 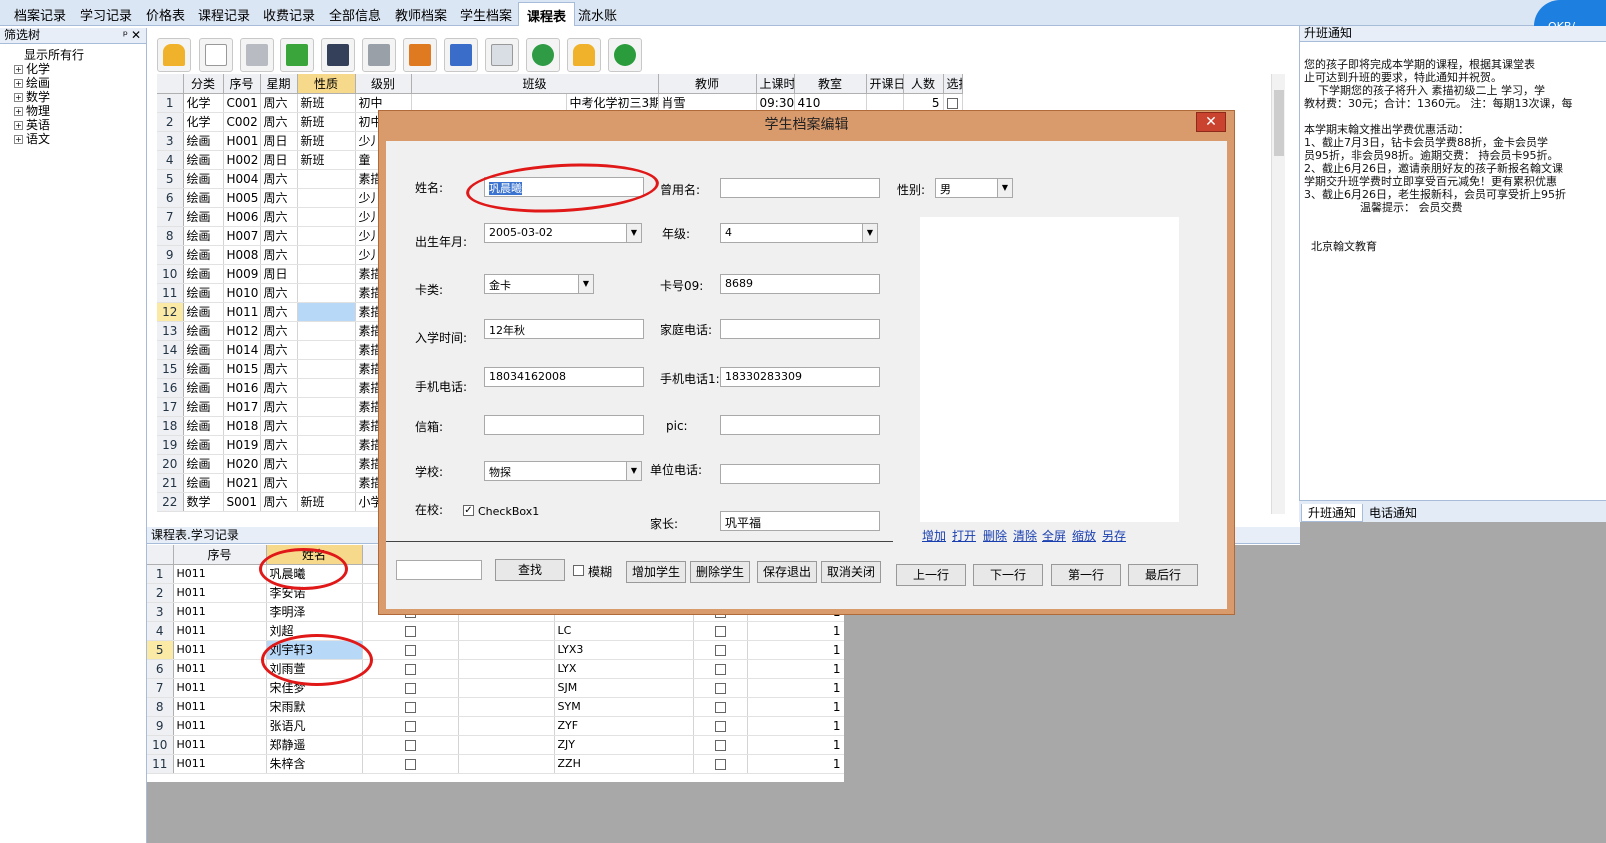 I want to click on row-number: 17, so click(x=170, y=407).